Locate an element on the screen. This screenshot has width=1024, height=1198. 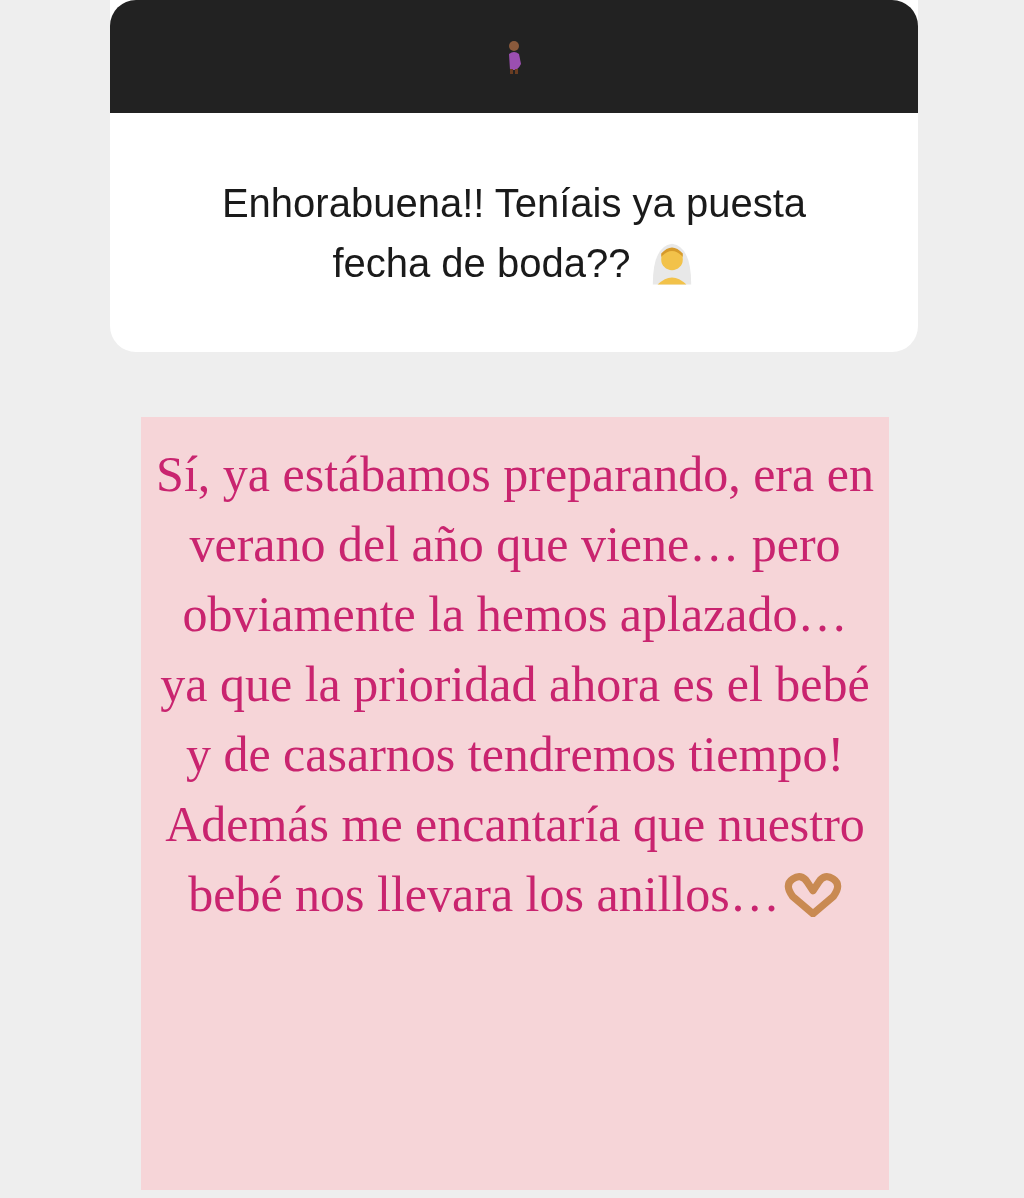
heart-hands-icon is located at coordinates (812, 895).